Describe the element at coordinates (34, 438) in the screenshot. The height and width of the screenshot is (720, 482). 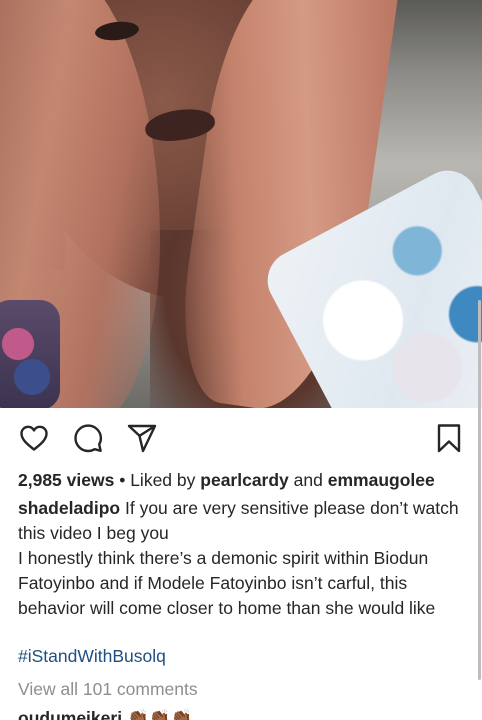
I see `heart-outline-icon` at that location.